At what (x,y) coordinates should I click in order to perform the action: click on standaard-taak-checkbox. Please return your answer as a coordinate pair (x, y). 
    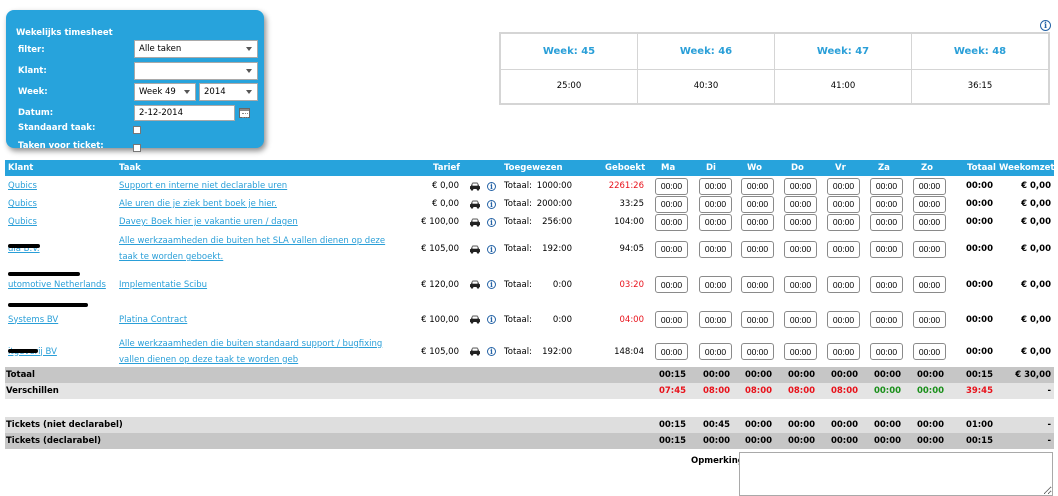
    Looking at the image, I should click on (137, 130).